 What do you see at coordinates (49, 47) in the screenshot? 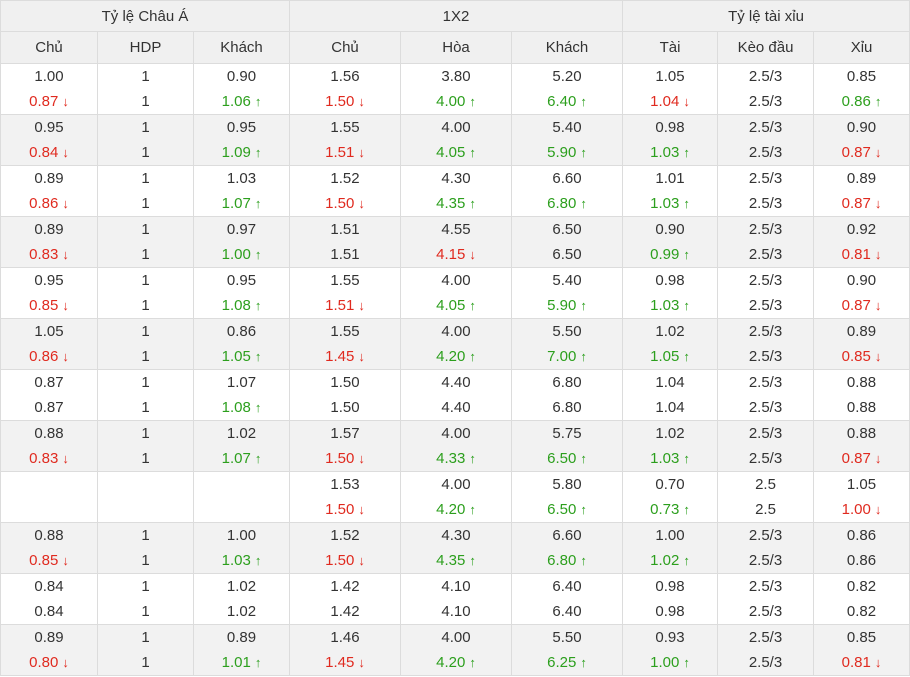
I see `col-header-home-ah: Chủ` at bounding box center [49, 47].